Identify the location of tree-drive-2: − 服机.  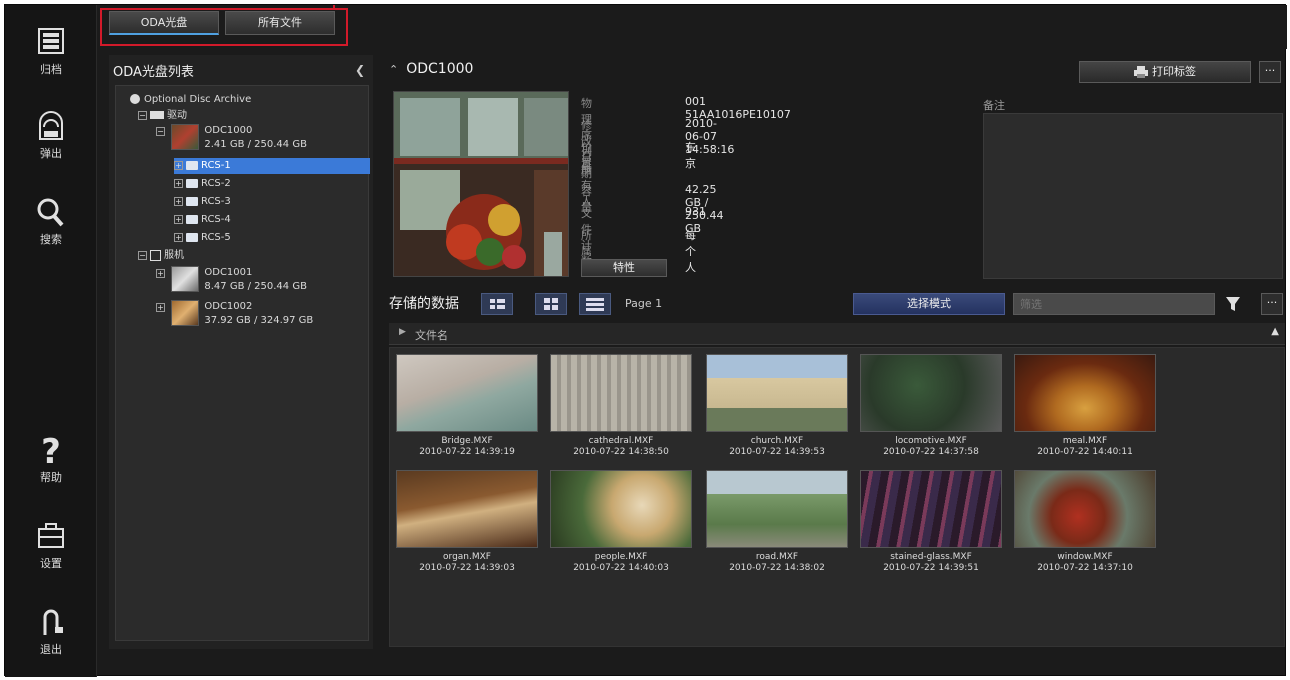
(161, 256).